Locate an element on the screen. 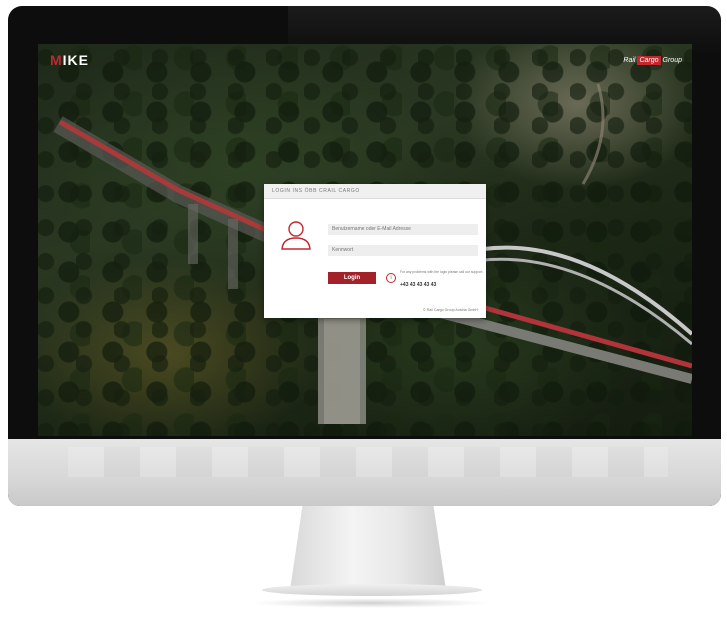 This screenshot has width=727, height=621. user-icon is located at coordinates (296, 235).